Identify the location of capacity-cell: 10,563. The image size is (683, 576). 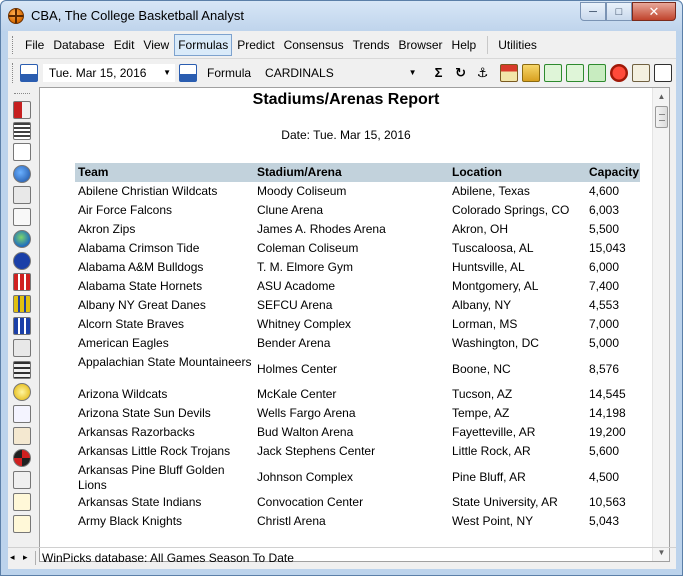
(607, 502).